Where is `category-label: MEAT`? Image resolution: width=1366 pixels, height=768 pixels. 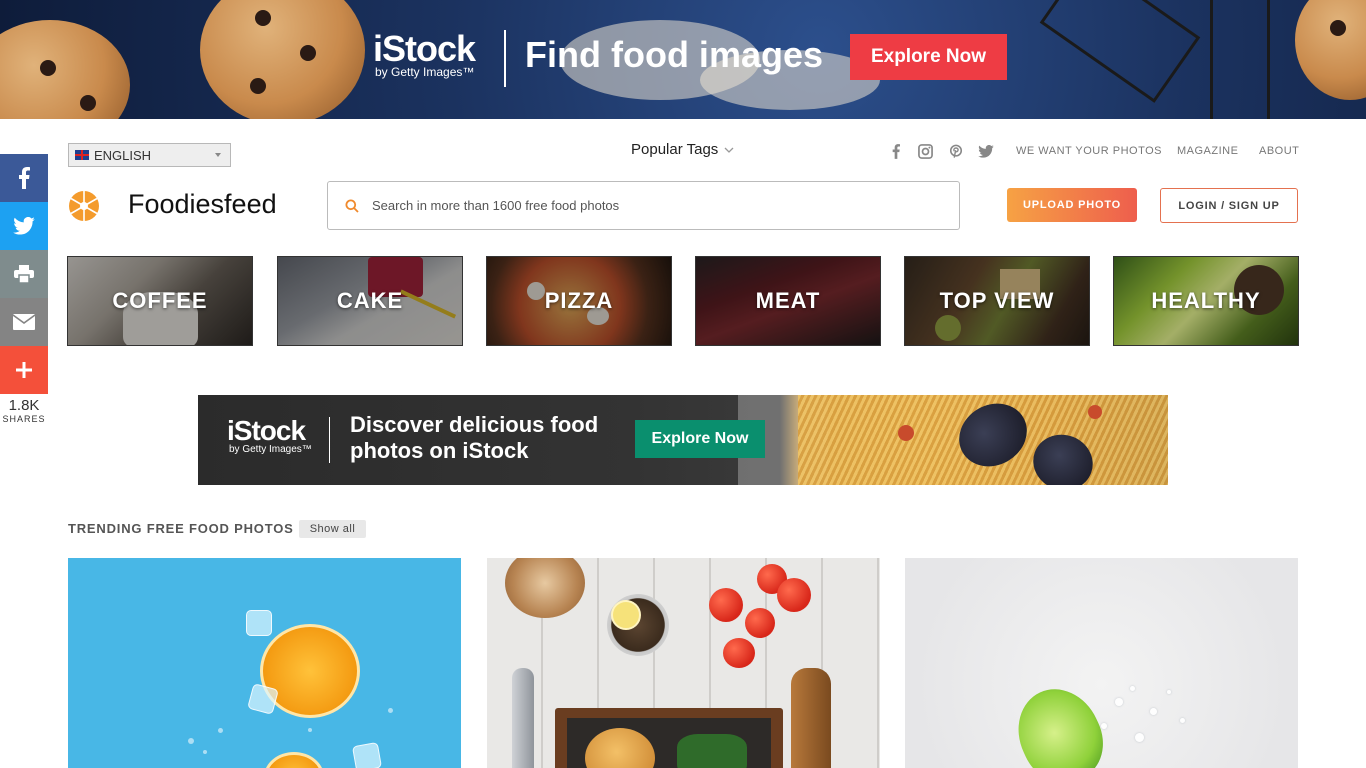
category-label: MEAT is located at coordinates (788, 300).